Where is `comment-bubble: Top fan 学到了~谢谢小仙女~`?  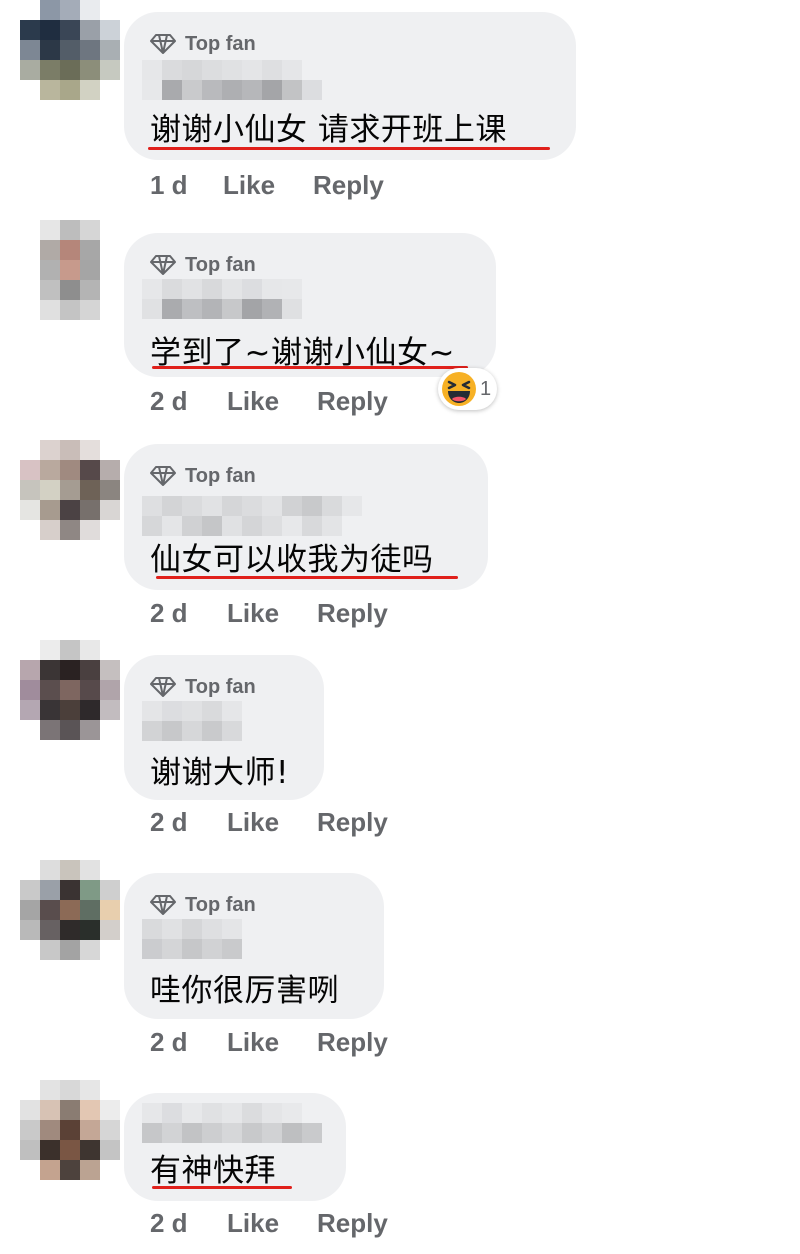 comment-bubble: Top fan 学到了~谢谢小仙女~ is located at coordinates (310, 305).